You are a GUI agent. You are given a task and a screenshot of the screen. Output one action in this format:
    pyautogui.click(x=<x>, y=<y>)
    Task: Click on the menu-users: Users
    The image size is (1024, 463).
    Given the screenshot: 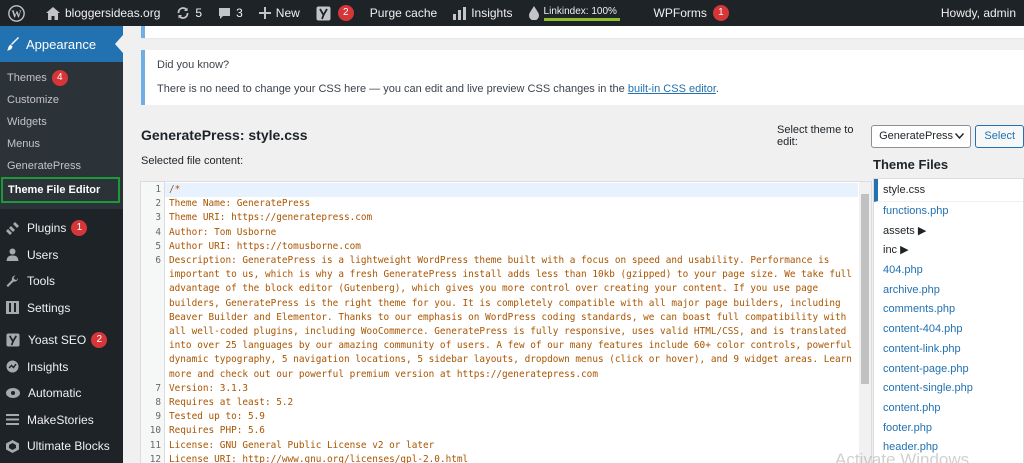 What is the action you would take?
    pyautogui.click(x=61, y=255)
    